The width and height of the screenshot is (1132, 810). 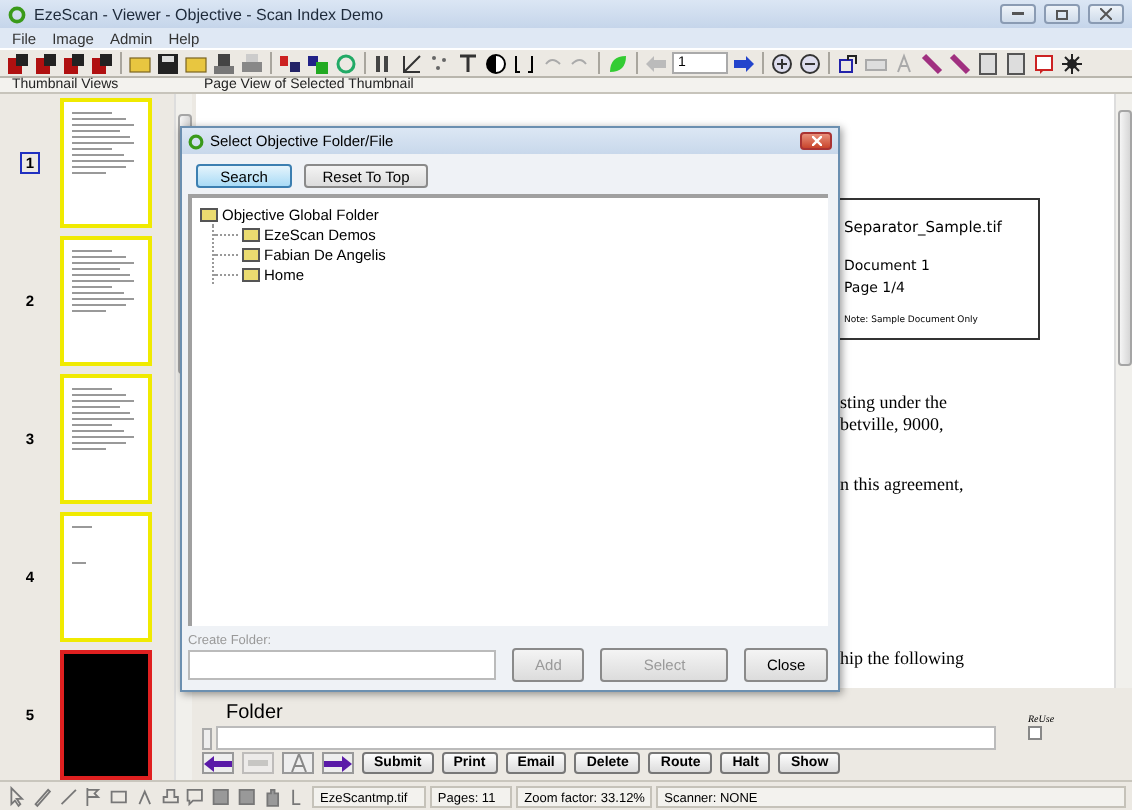 I want to click on close-button, so click(x=1106, y=14).